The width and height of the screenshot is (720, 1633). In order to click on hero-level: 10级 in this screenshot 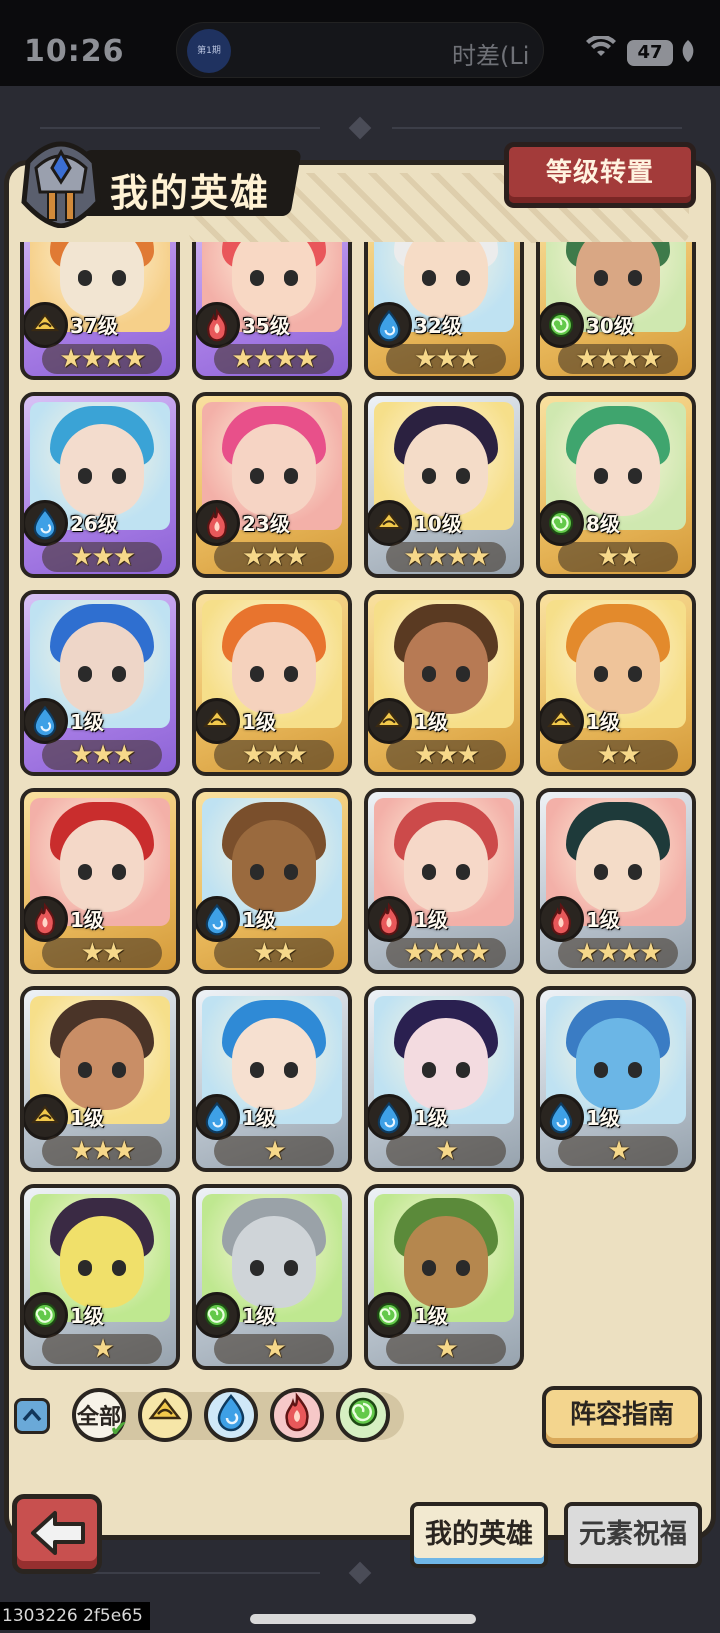, I will do `click(438, 524)`.